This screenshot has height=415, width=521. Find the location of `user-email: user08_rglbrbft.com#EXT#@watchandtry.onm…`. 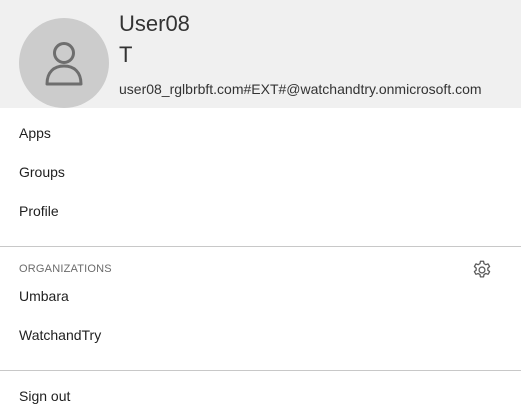

user-email: user08_rglbrbft.com#EXT#@watchandtry.onm… is located at coordinates (300, 89).